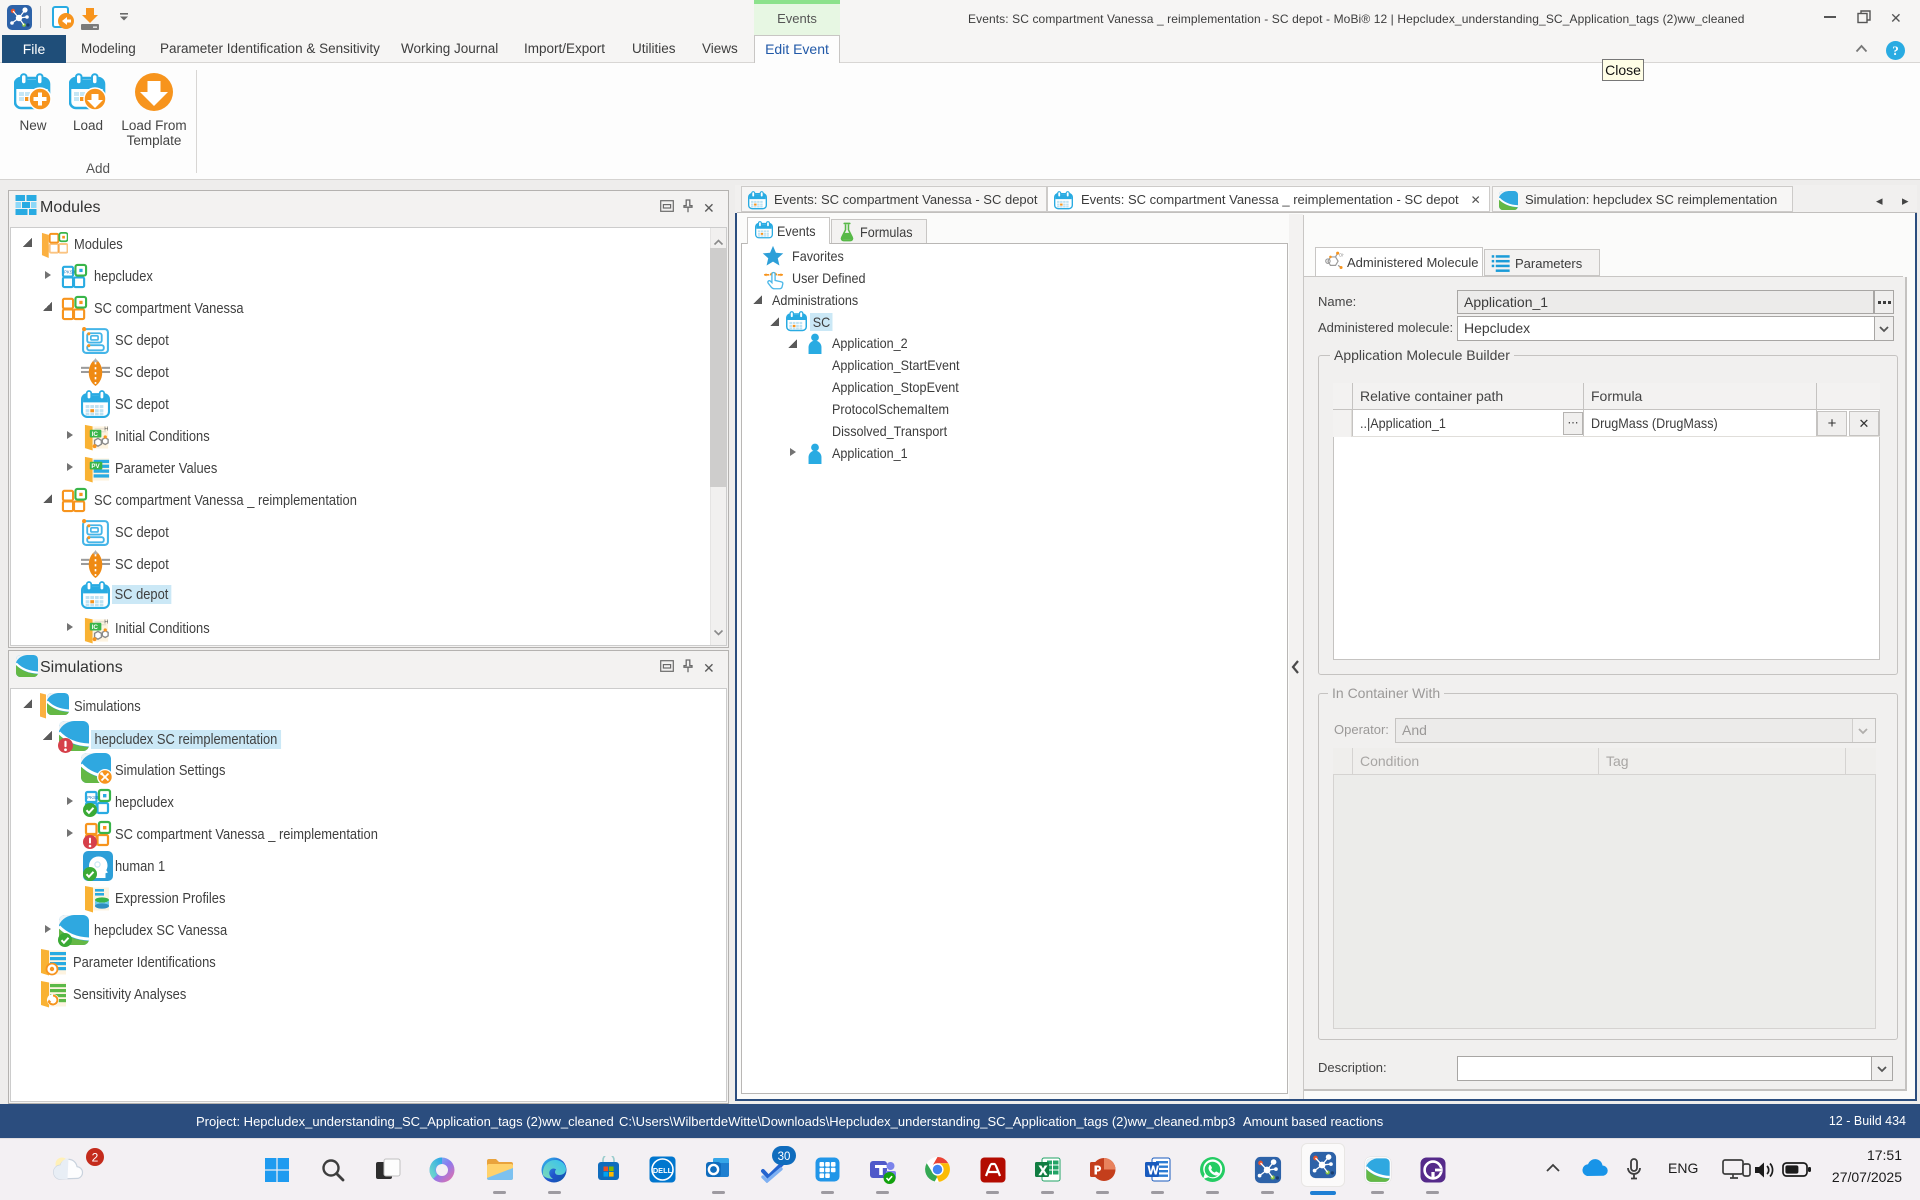  What do you see at coordinates (663, 1170) in the screenshot?
I see `svg-text: DELL` at bounding box center [663, 1170].